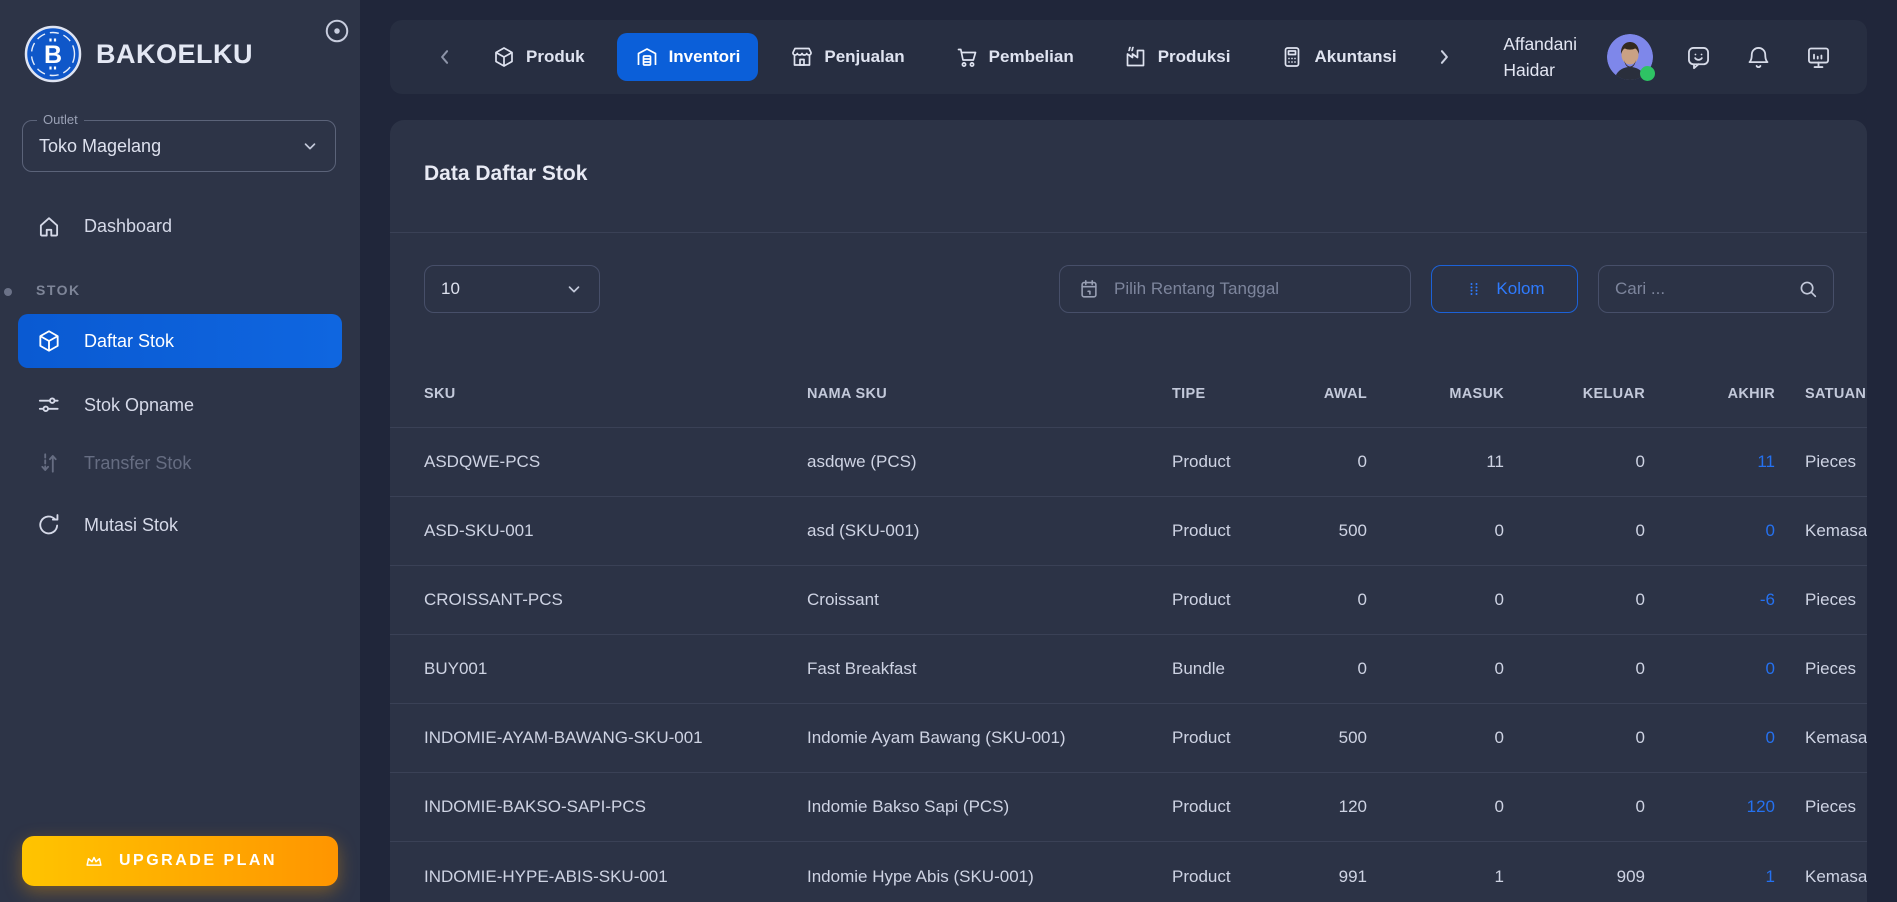  I want to click on cell-masuk: 1, so click(1499, 876).